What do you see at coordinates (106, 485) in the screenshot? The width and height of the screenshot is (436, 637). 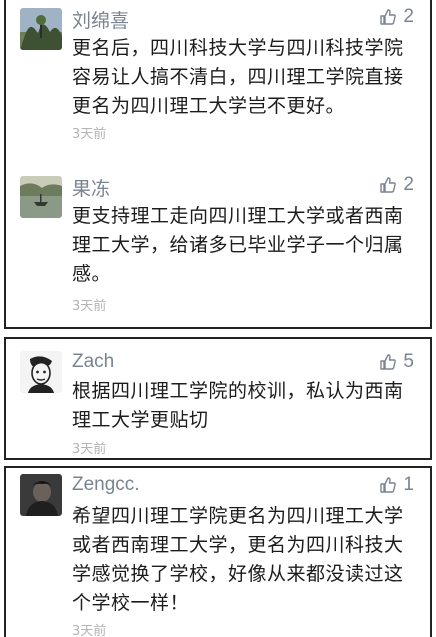 I see `comment-author: Zengcc.` at bounding box center [106, 485].